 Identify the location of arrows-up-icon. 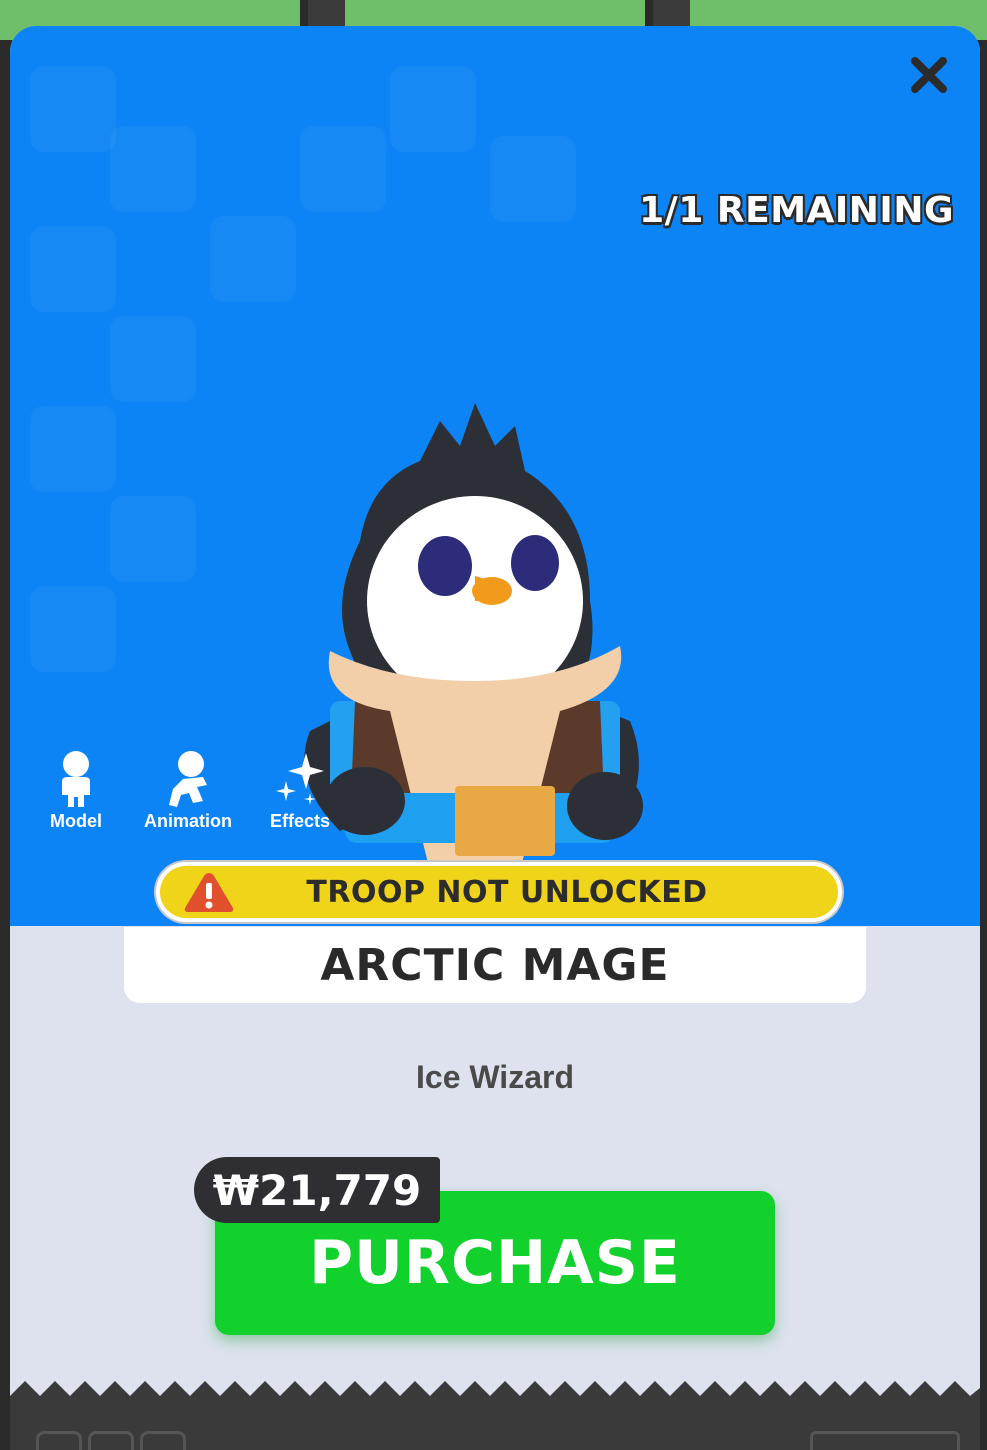
(111, 1440).